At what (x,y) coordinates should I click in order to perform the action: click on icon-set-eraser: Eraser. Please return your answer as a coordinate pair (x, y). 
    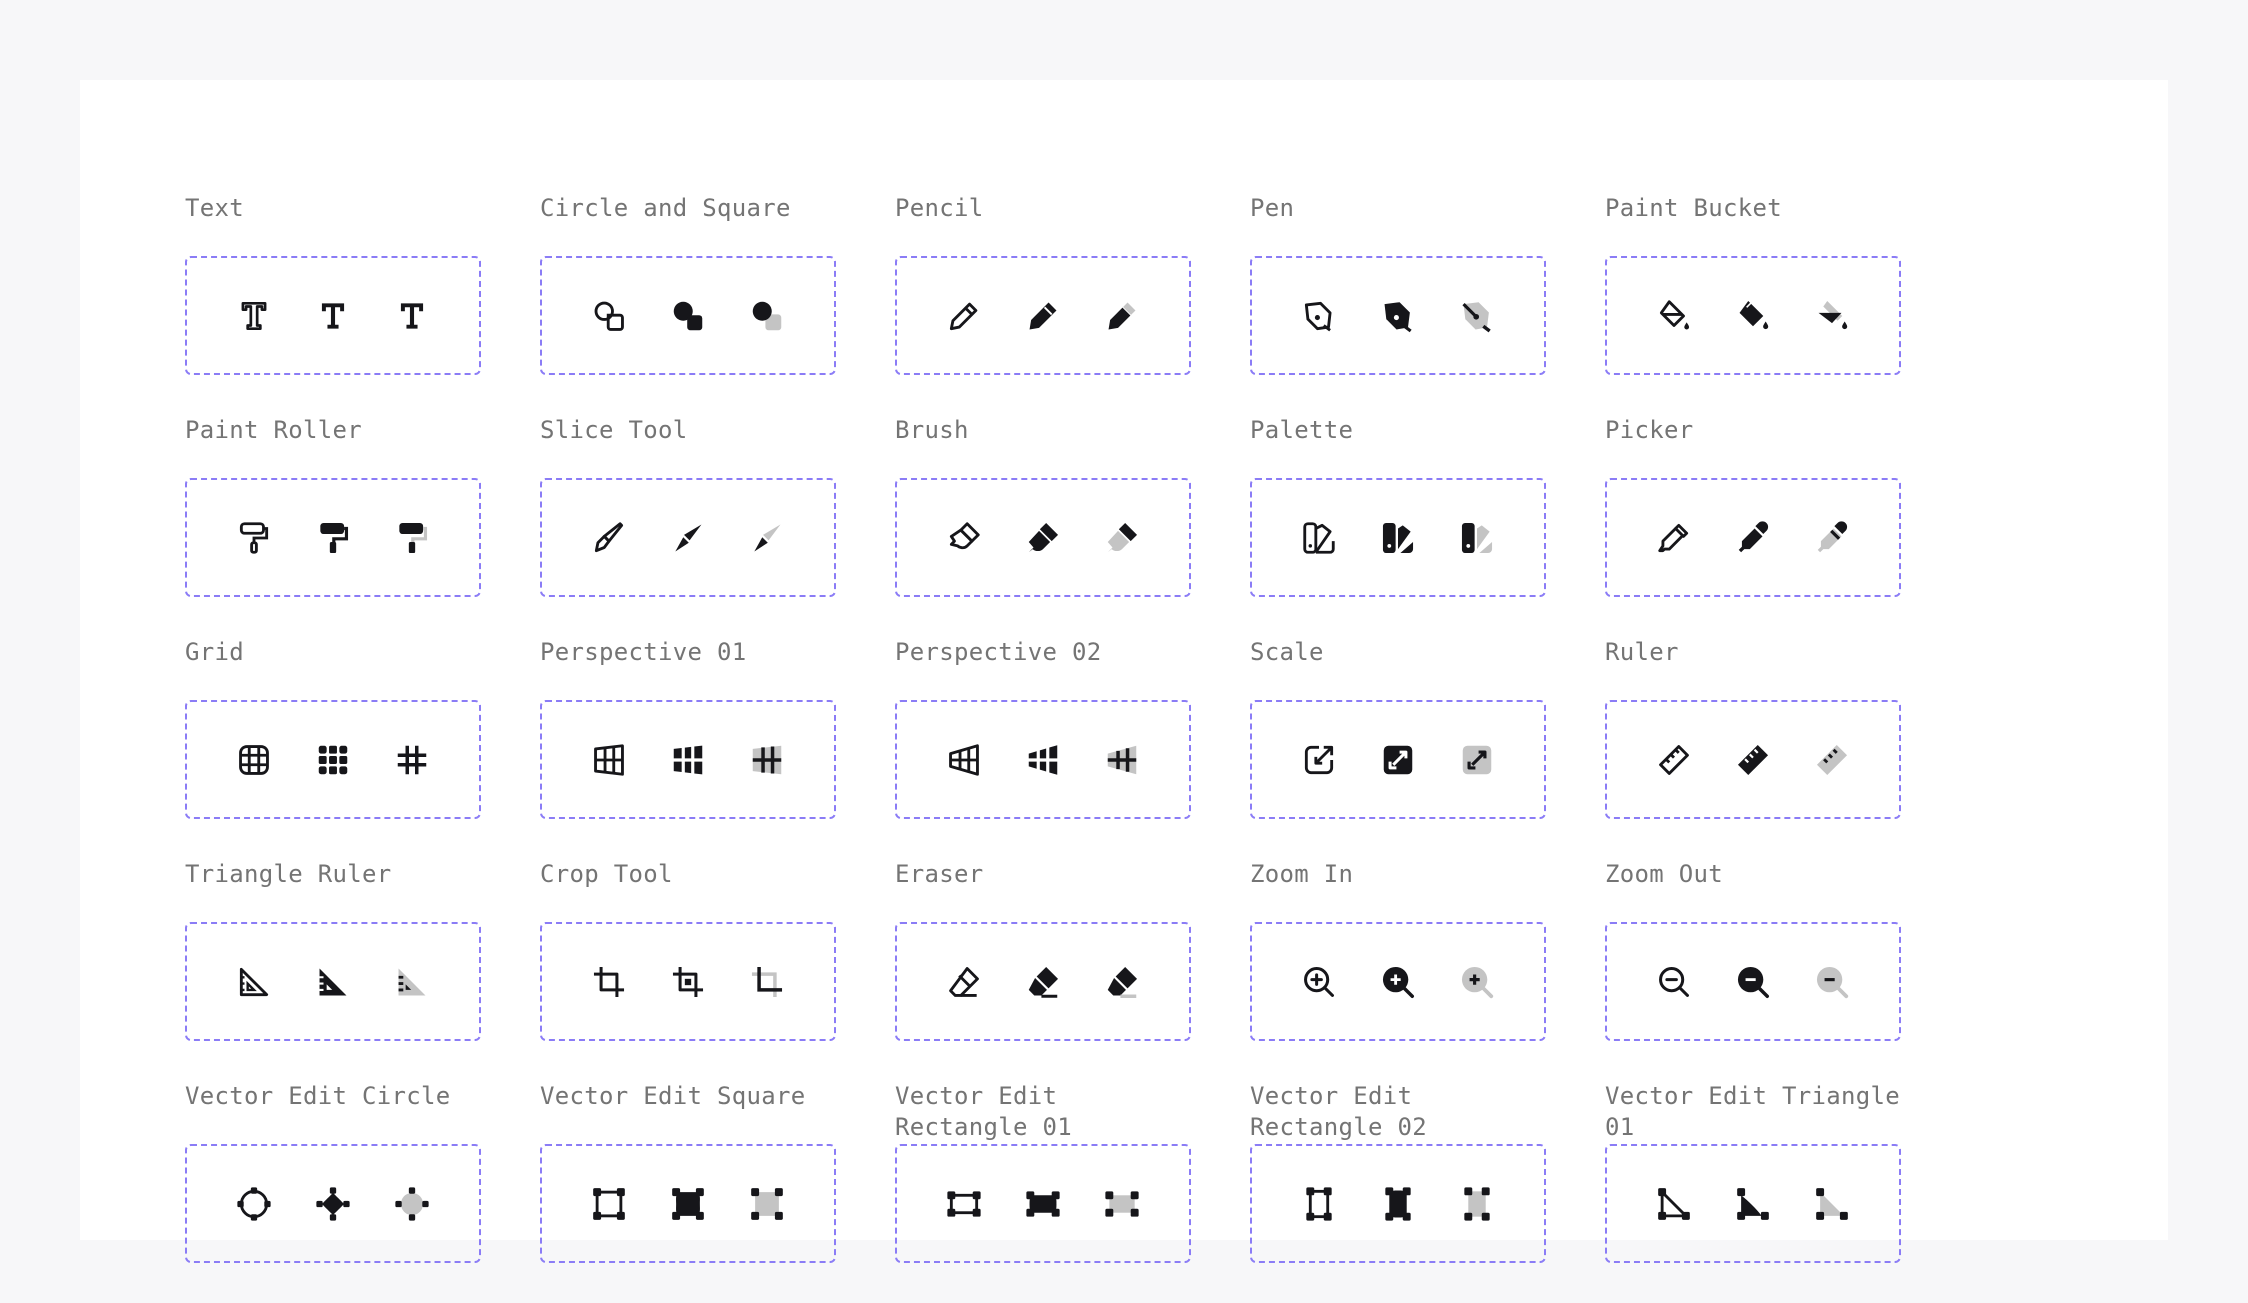
    Looking at the image, I should click on (1043, 970).